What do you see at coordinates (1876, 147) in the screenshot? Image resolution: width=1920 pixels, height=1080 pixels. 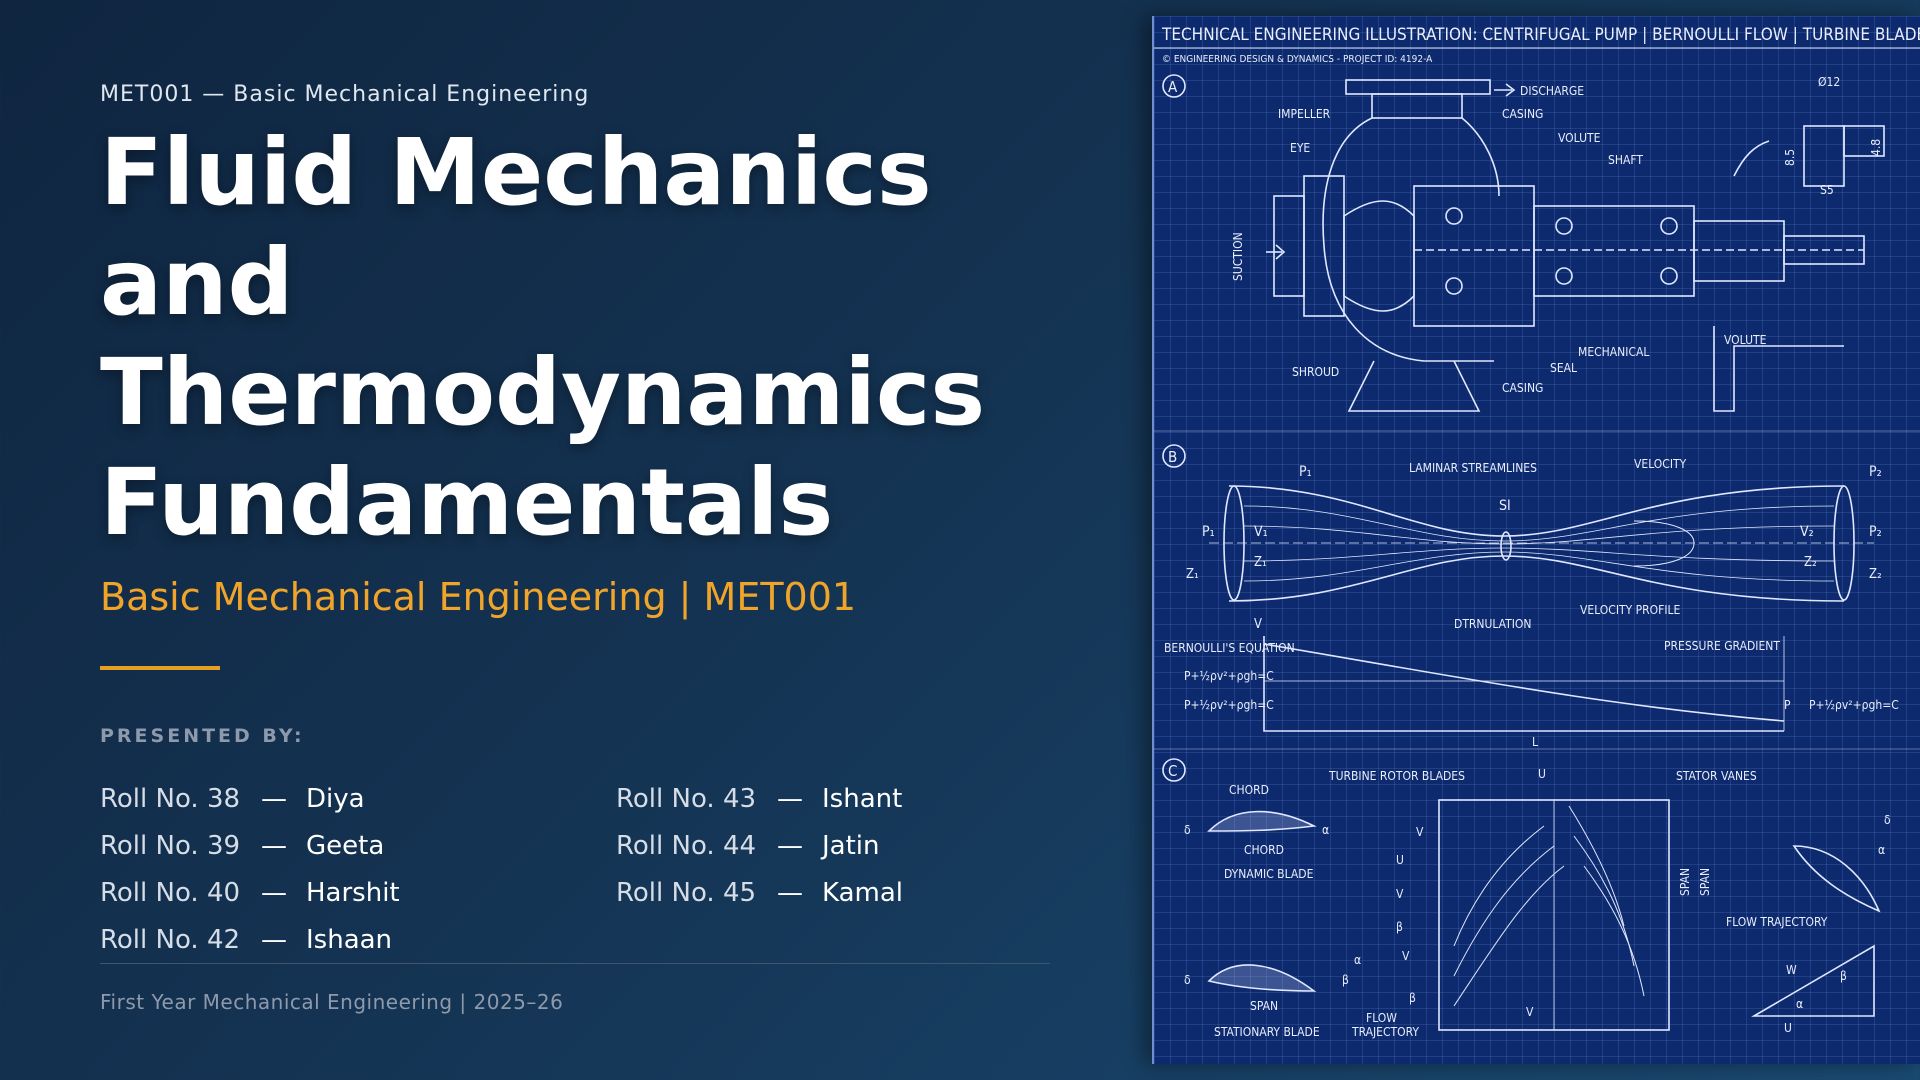 I see `dimension-label: 4.8` at bounding box center [1876, 147].